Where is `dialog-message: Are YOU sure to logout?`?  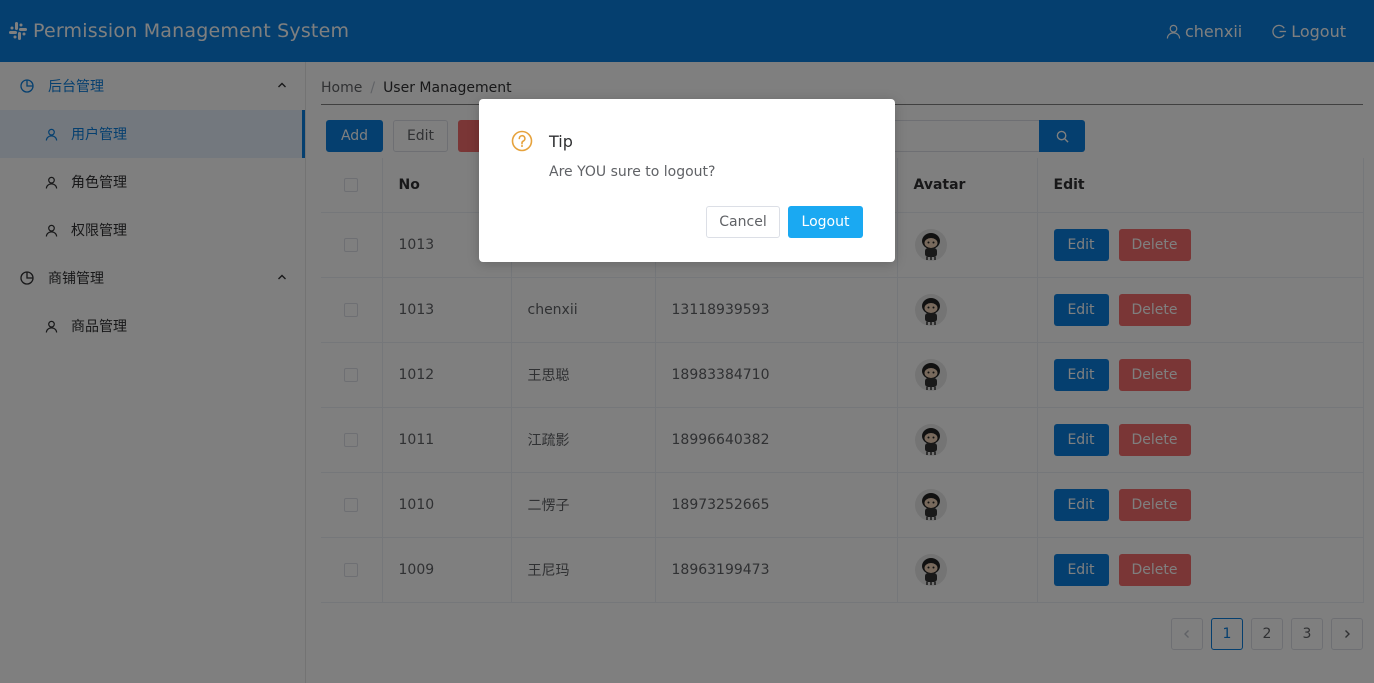 dialog-message: Are YOU sure to logout? is located at coordinates (632, 172).